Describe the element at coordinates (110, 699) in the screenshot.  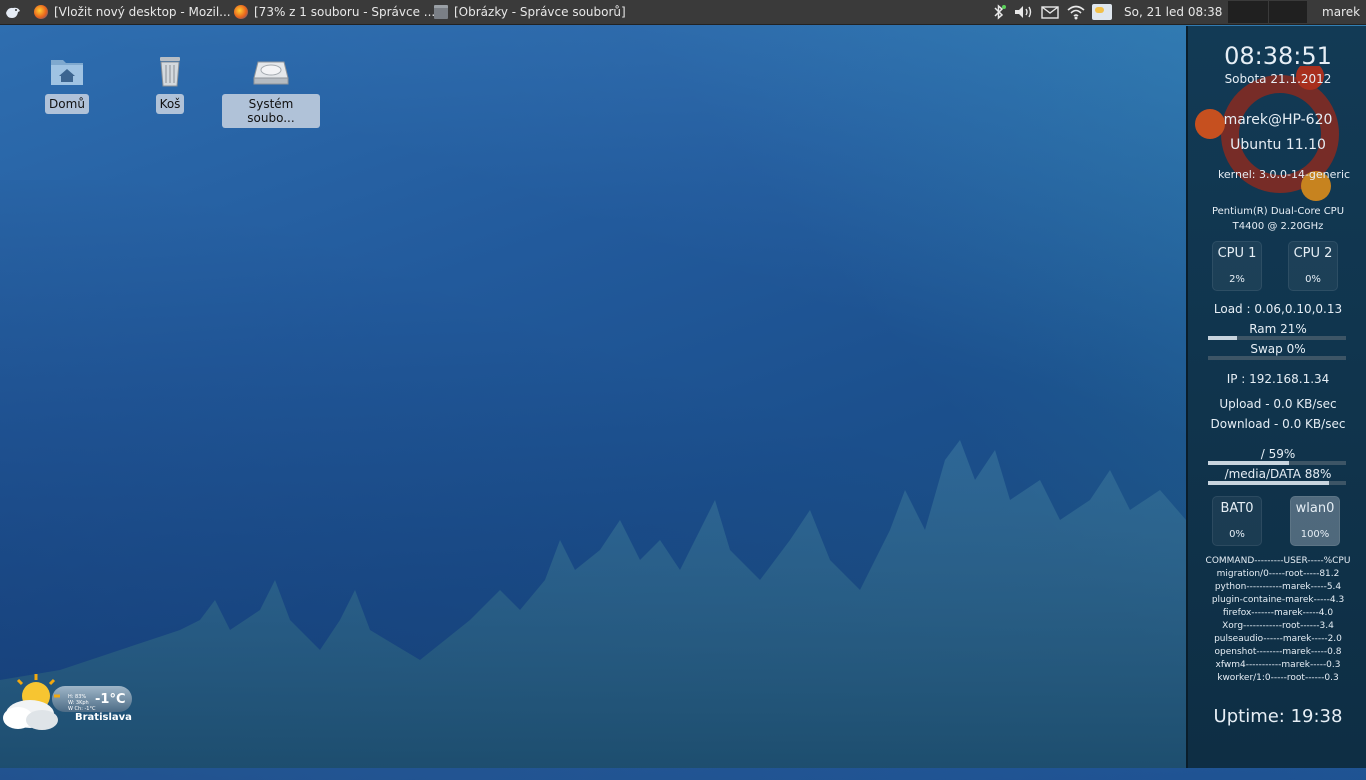
I see `weather-temp: -1°C` at that location.